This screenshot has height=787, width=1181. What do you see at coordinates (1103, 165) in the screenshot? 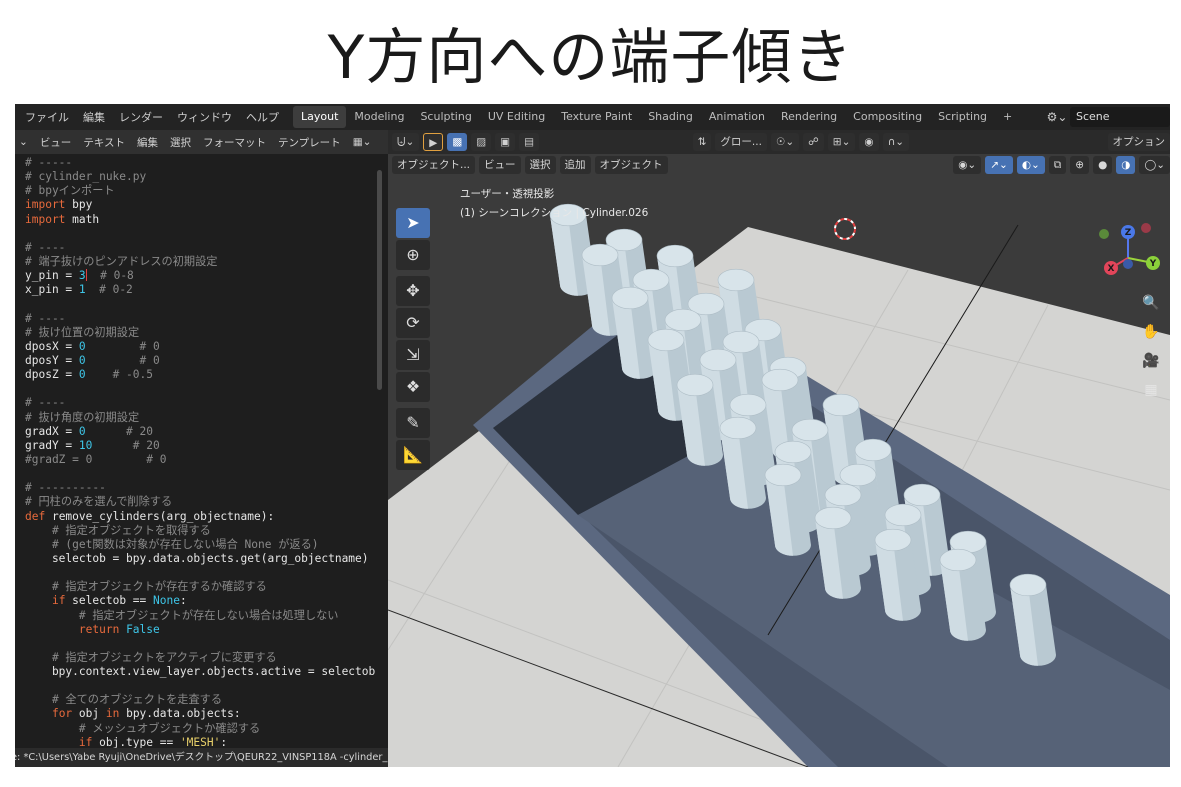
I see `solid-shading-icon: ●` at bounding box center [1103, 165].